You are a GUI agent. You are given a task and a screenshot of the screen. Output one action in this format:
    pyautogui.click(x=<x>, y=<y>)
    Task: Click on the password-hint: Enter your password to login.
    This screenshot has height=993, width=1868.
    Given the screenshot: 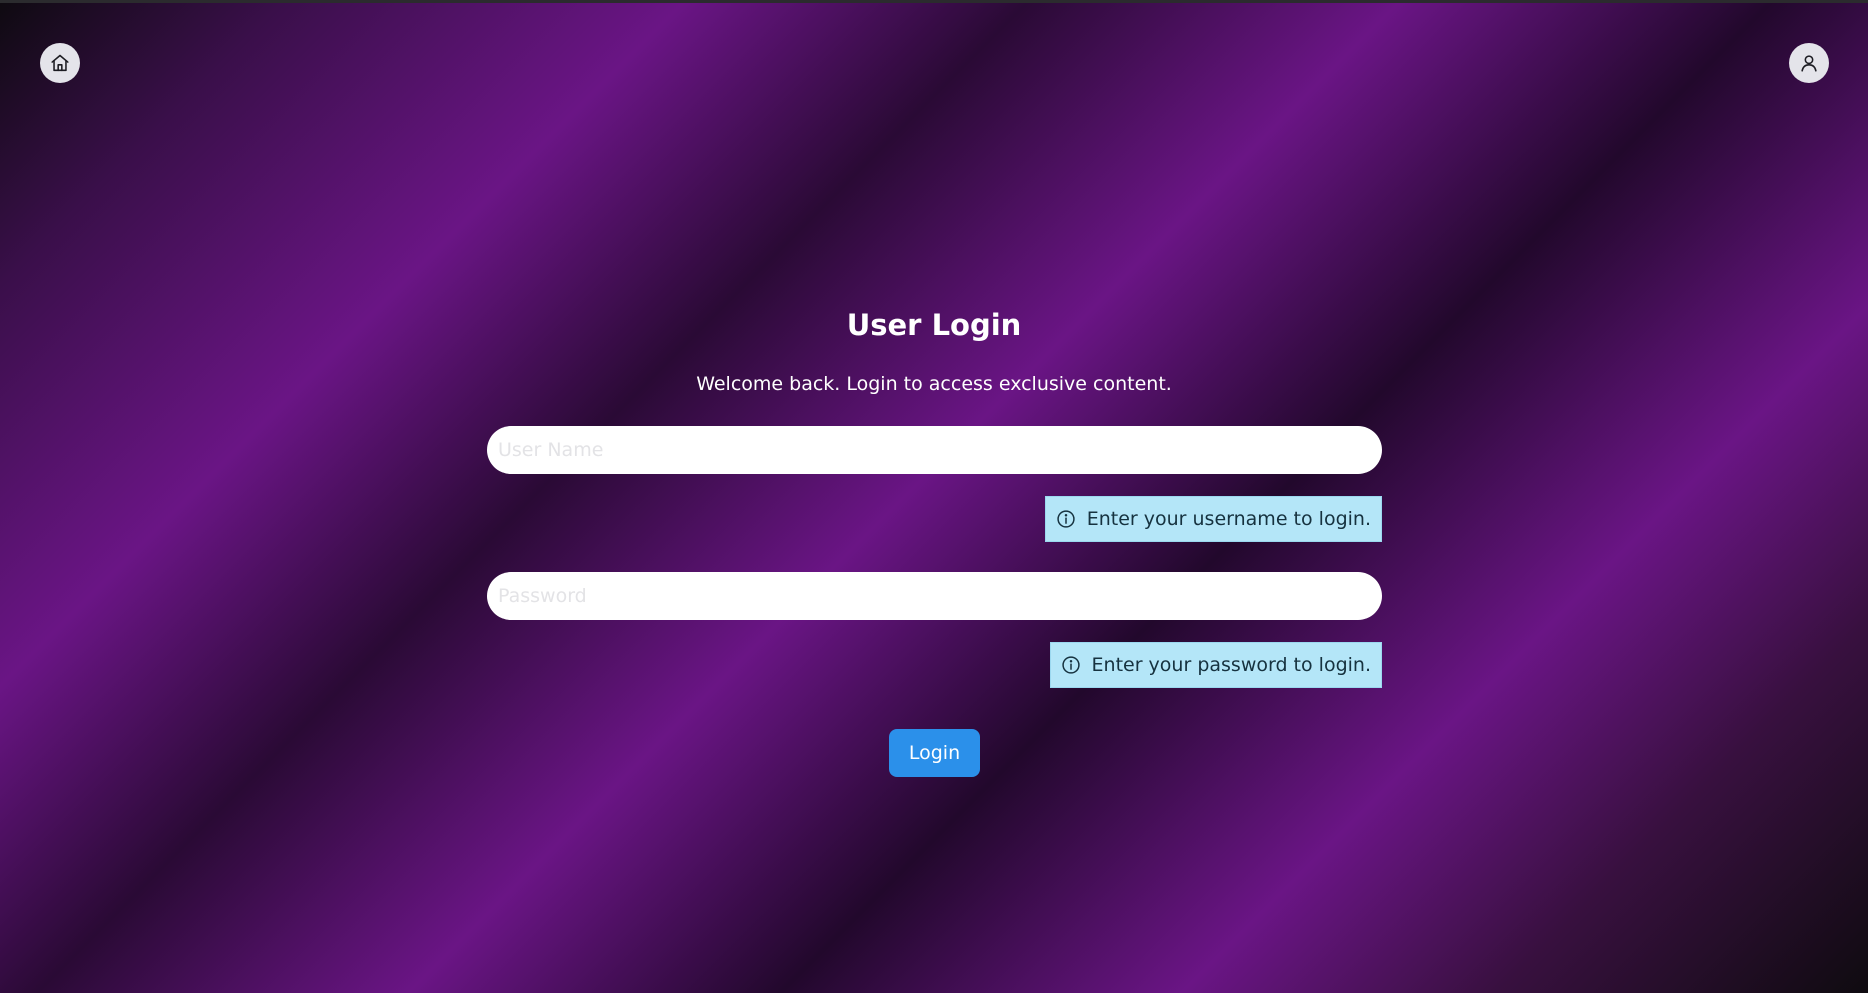 What is the action you would take?
    pyautogui.click(x=1215, y=665)
    